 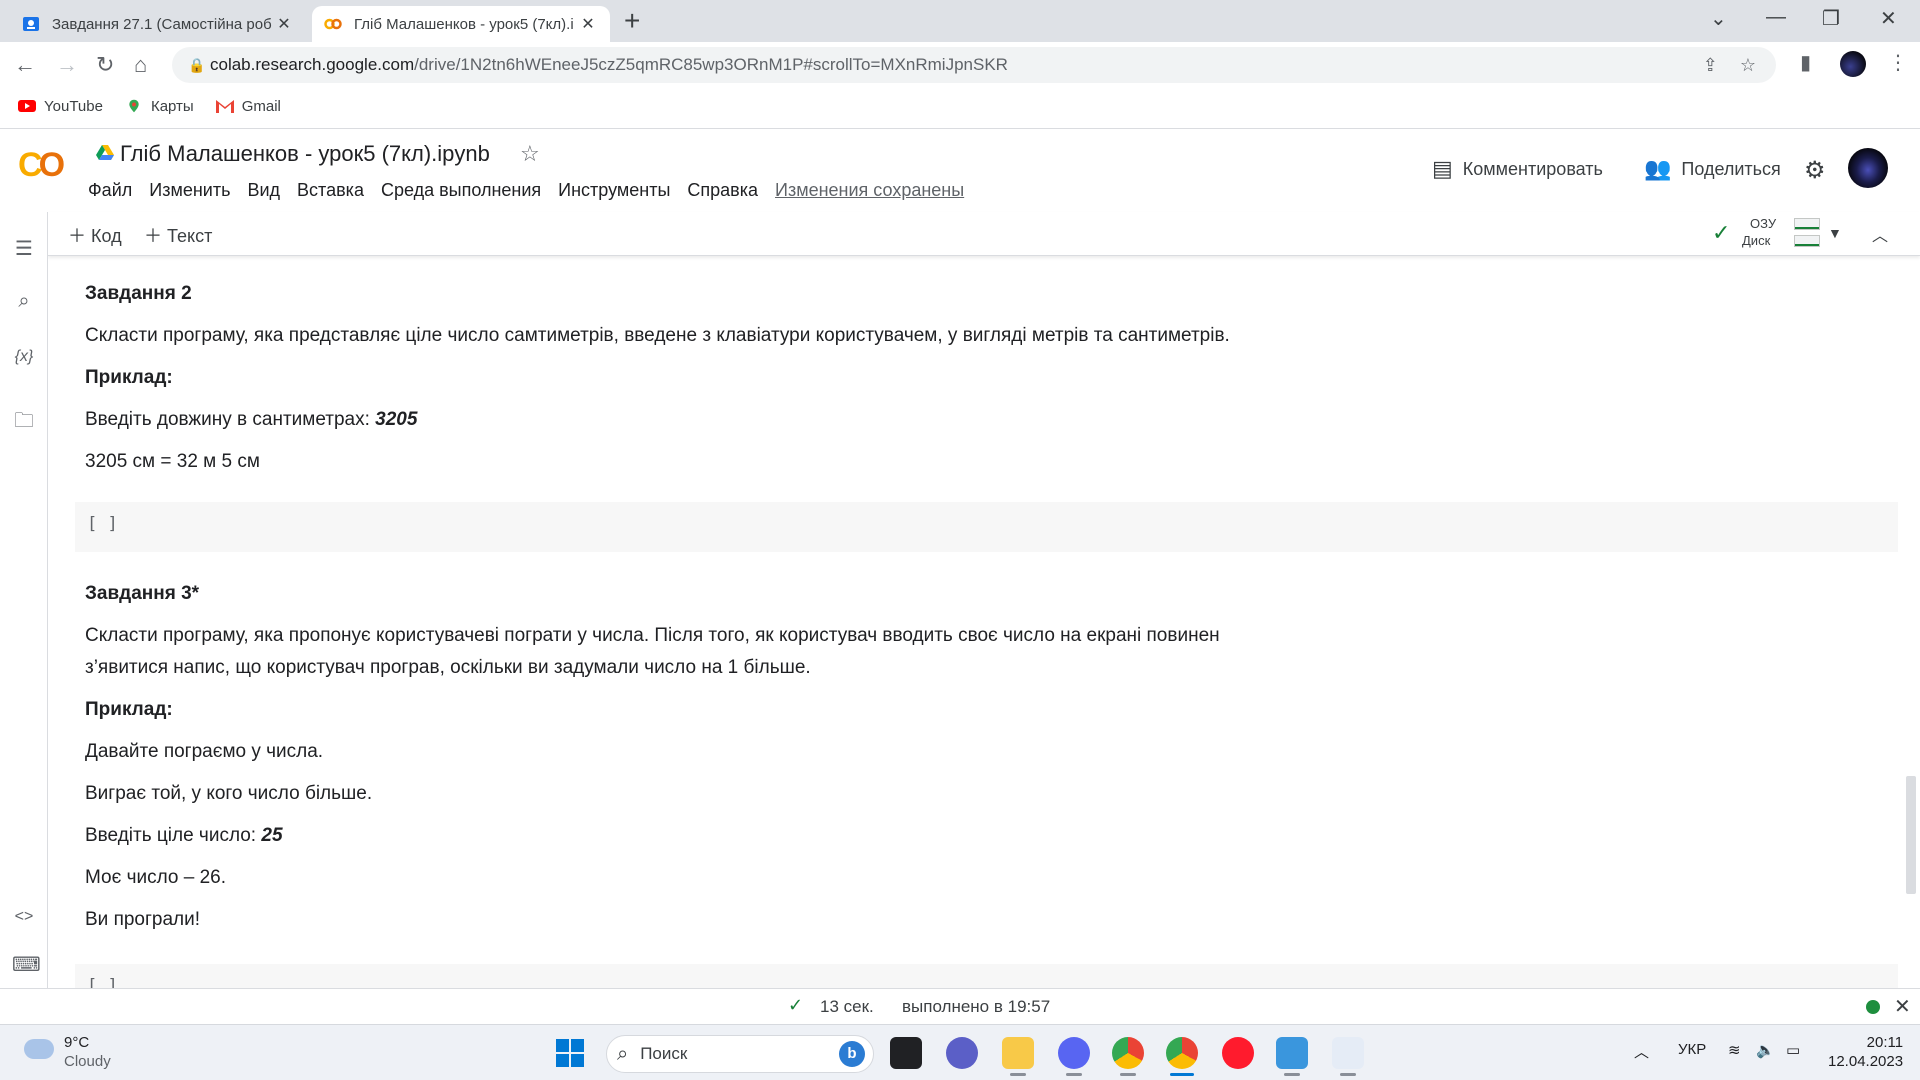 What do you see at coordinates (129, 709) in the screenshot?
I see `task3-example-label: Приклад:` at bounding box center [129, 709].